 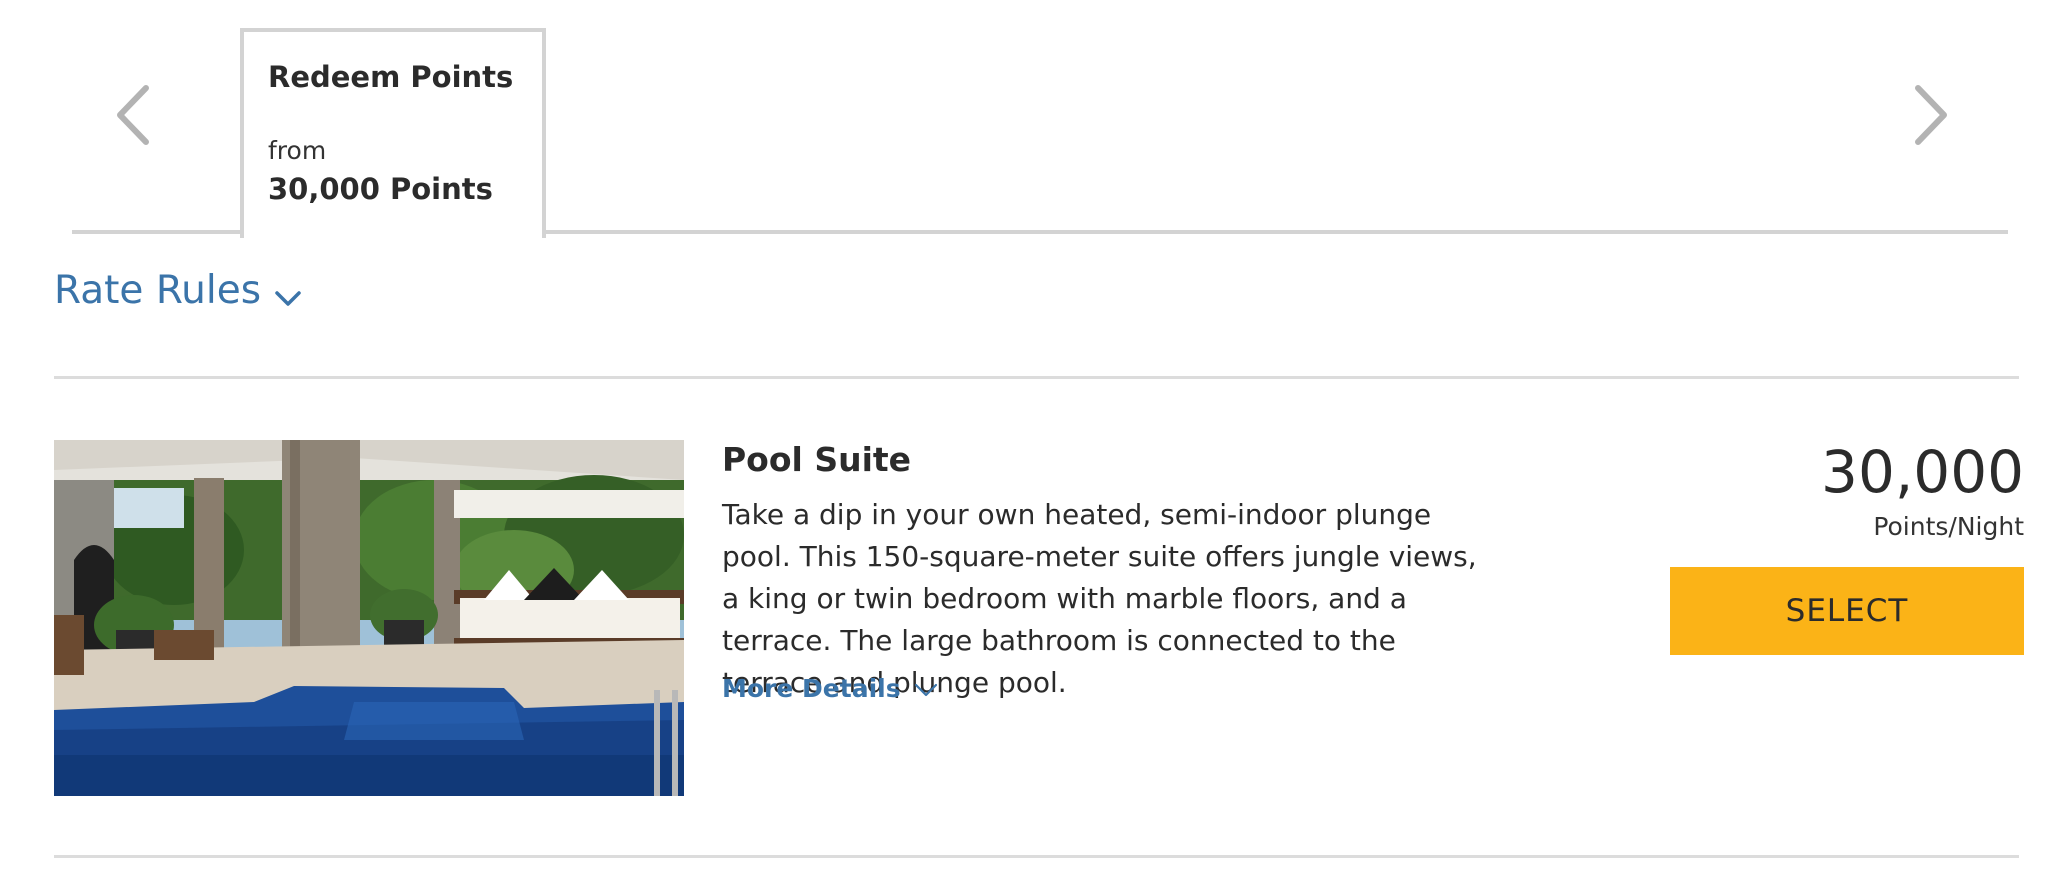 I want to click on rate-rules-toggle: Rate Rules, so click(x=178, y=290).